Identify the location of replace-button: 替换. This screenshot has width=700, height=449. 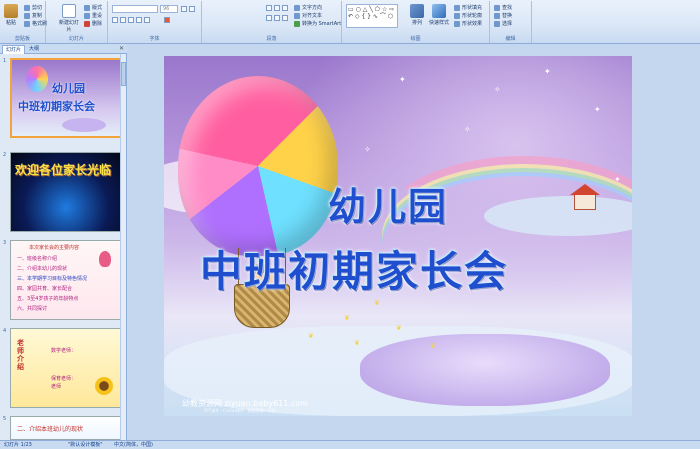
(503, 15).